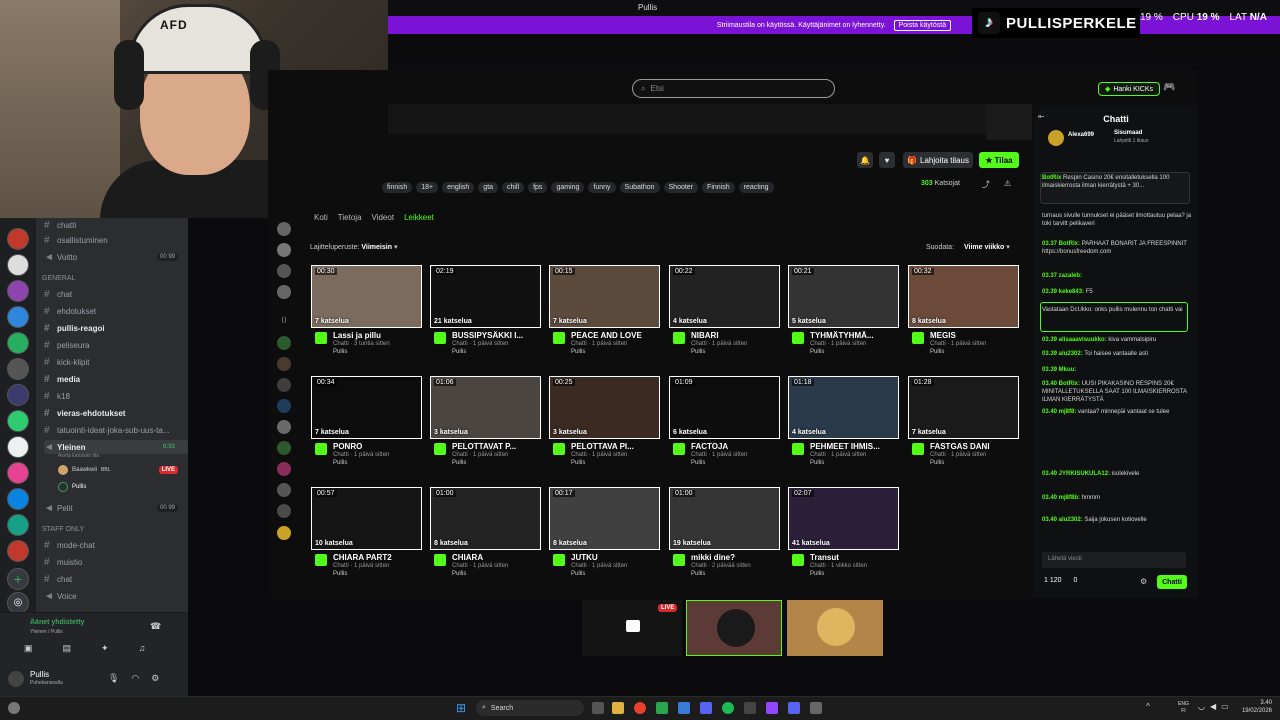  What do you see at coordinates (376, 335) in the screenshot?
I see `clip-title: Lassi ja pillu` at bounding box center [376, 335].